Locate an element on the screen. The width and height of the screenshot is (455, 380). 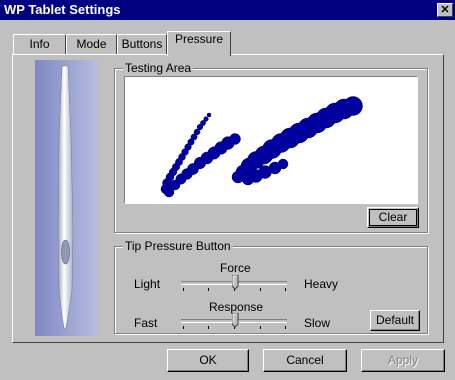
tab-buttons: Buttons is located at coordinates (142, 44).